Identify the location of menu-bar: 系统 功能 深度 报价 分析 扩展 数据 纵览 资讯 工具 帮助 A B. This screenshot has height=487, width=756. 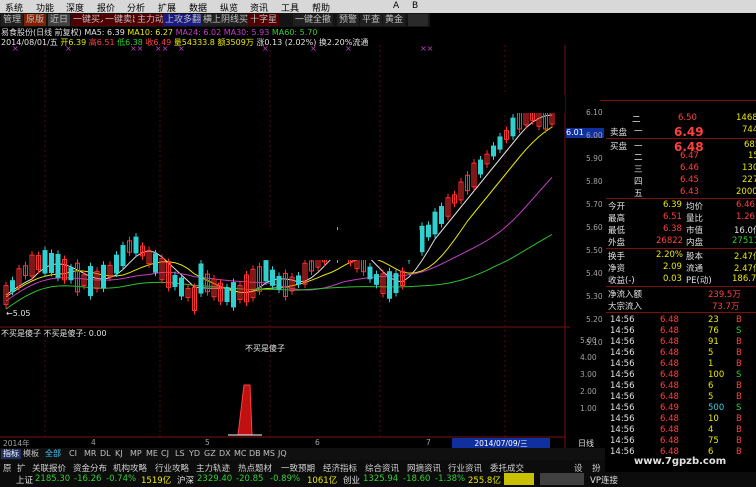
(378, 7).